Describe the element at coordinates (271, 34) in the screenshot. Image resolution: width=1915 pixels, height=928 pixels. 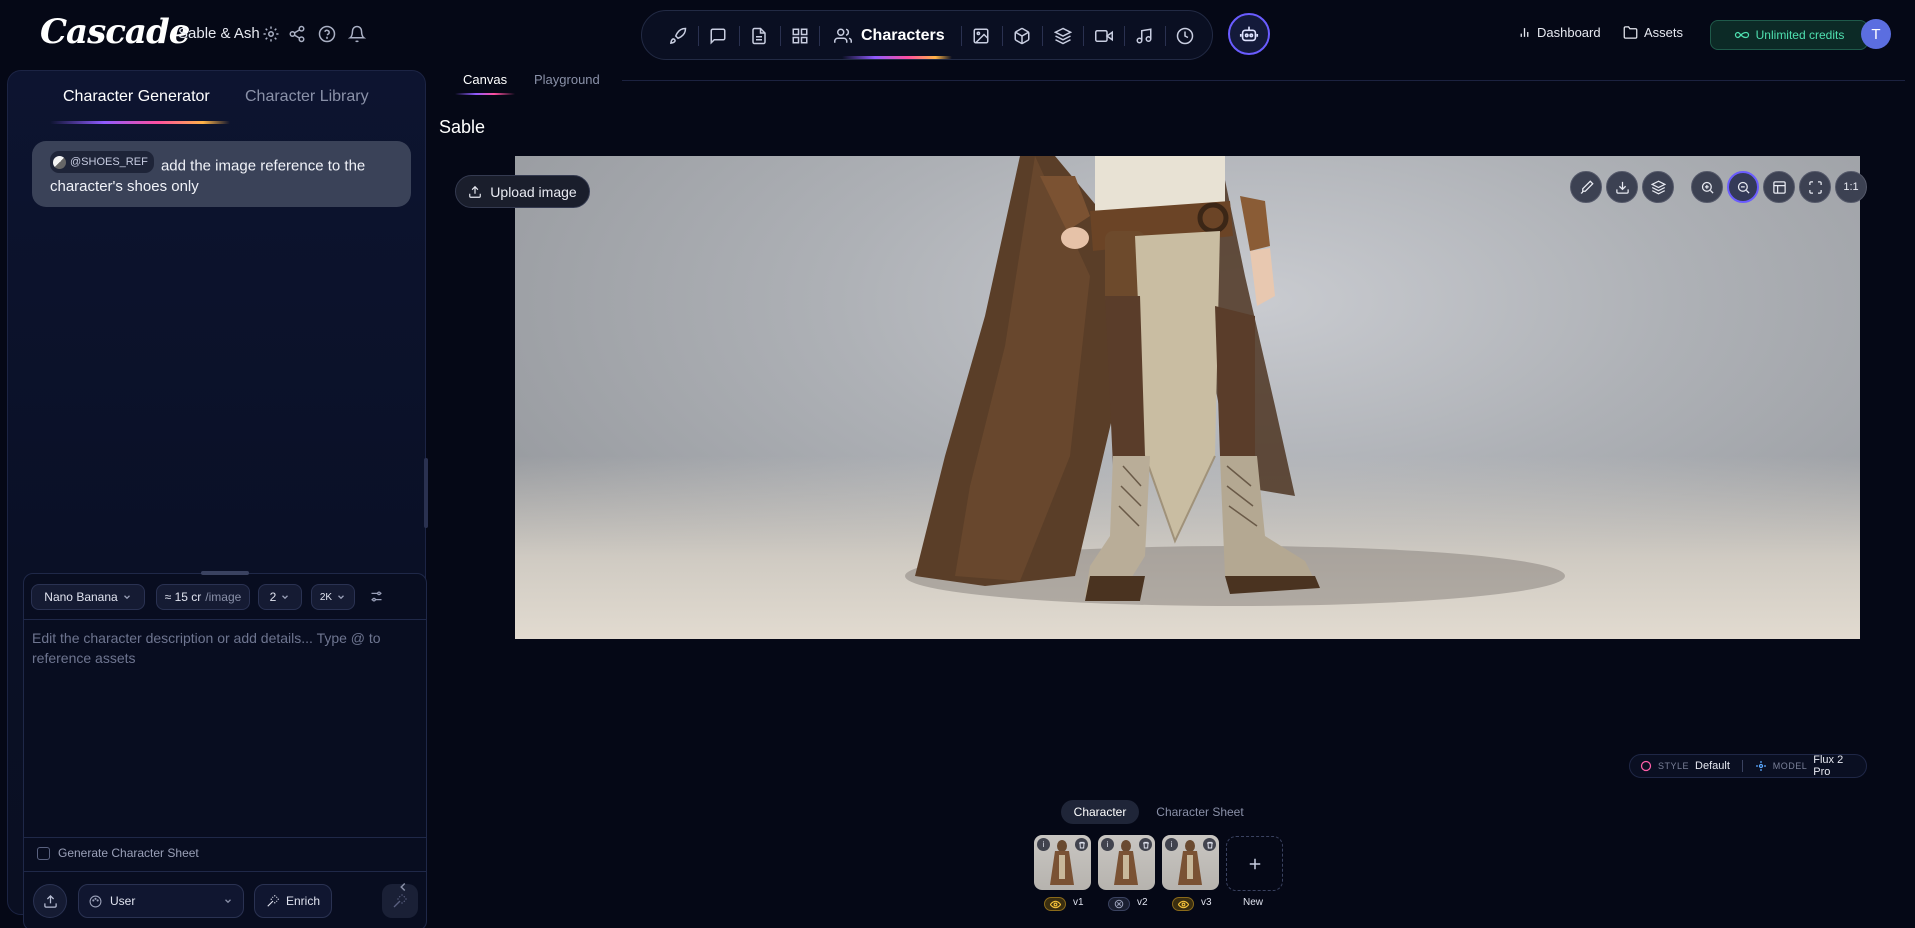
I see `gear-icon` at that location.